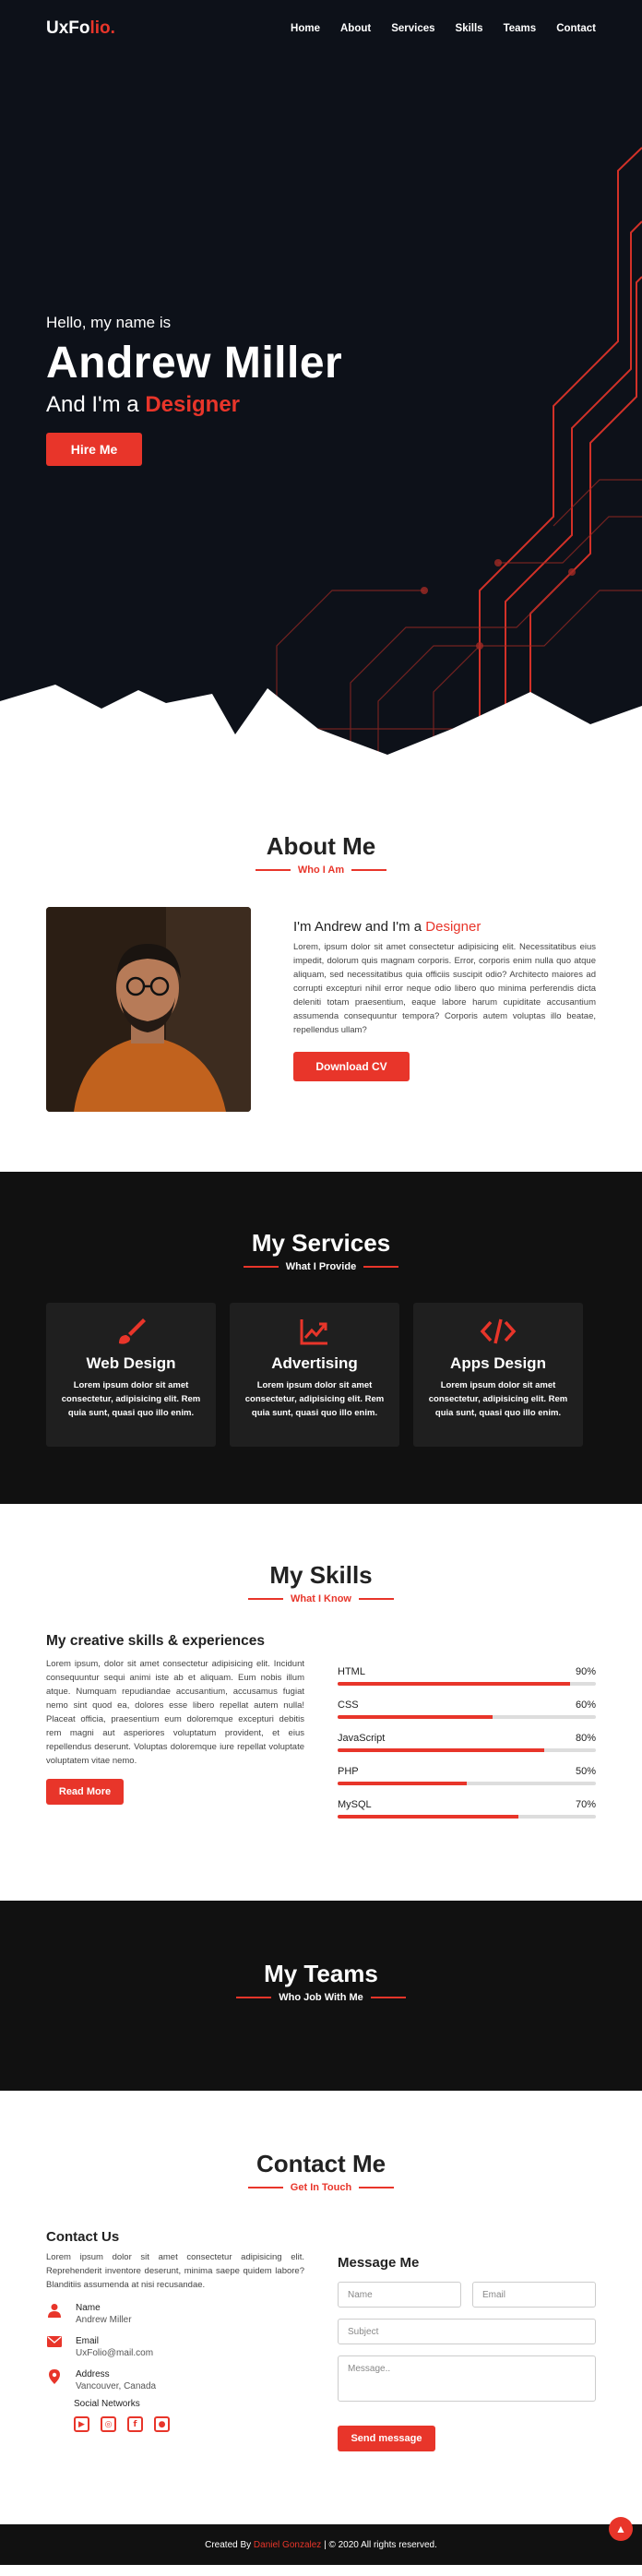 Image resolution: width=642 pixels, height=2576 pixels. Describe the element at coordinates (351, 1671) in the screenshot. I see `skill-name: HTML` at that location.